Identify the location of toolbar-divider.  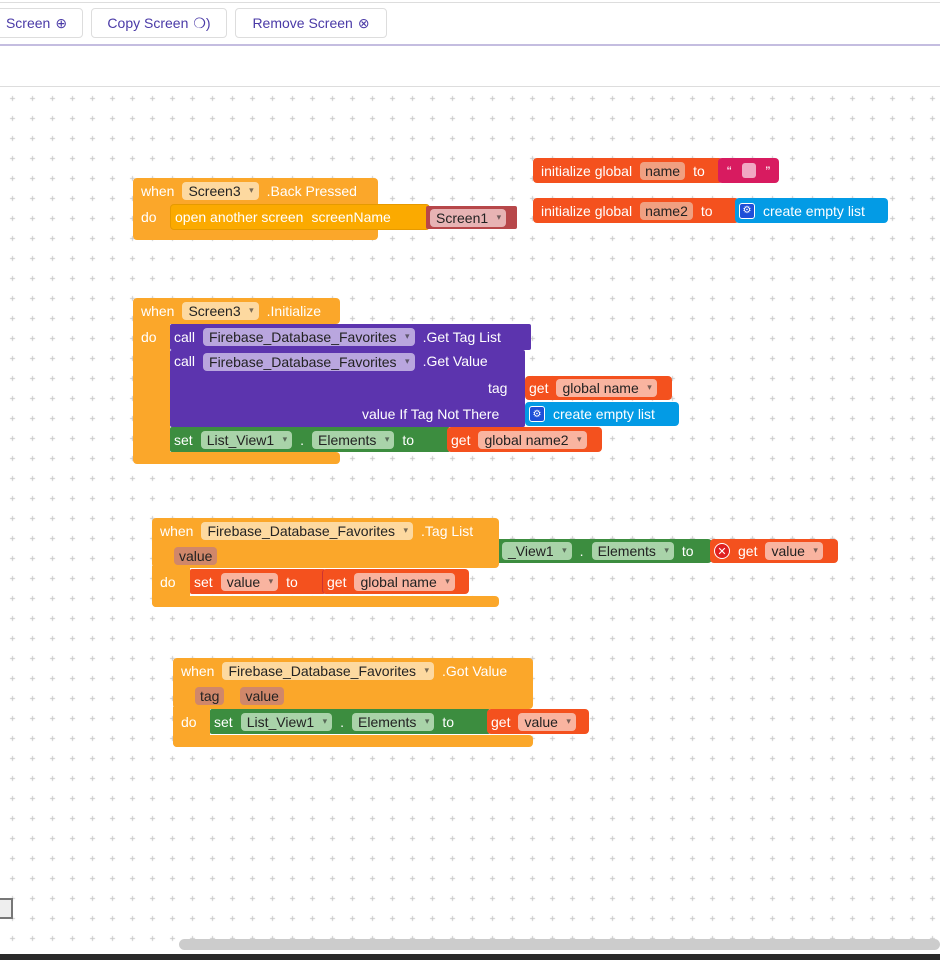
(470, 45).